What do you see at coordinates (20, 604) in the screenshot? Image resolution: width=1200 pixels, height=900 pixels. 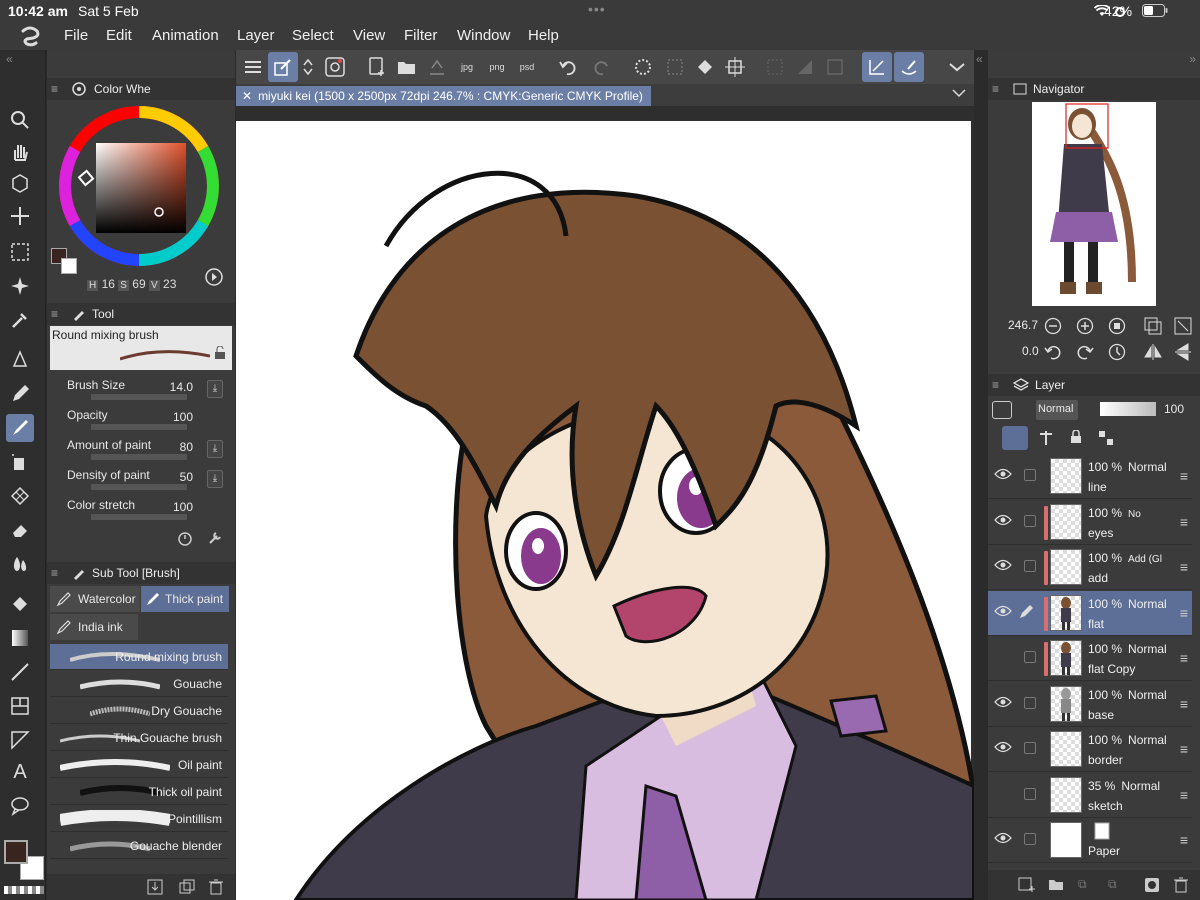 I see `fill-tool-icon` at bounding box center [20, 604].